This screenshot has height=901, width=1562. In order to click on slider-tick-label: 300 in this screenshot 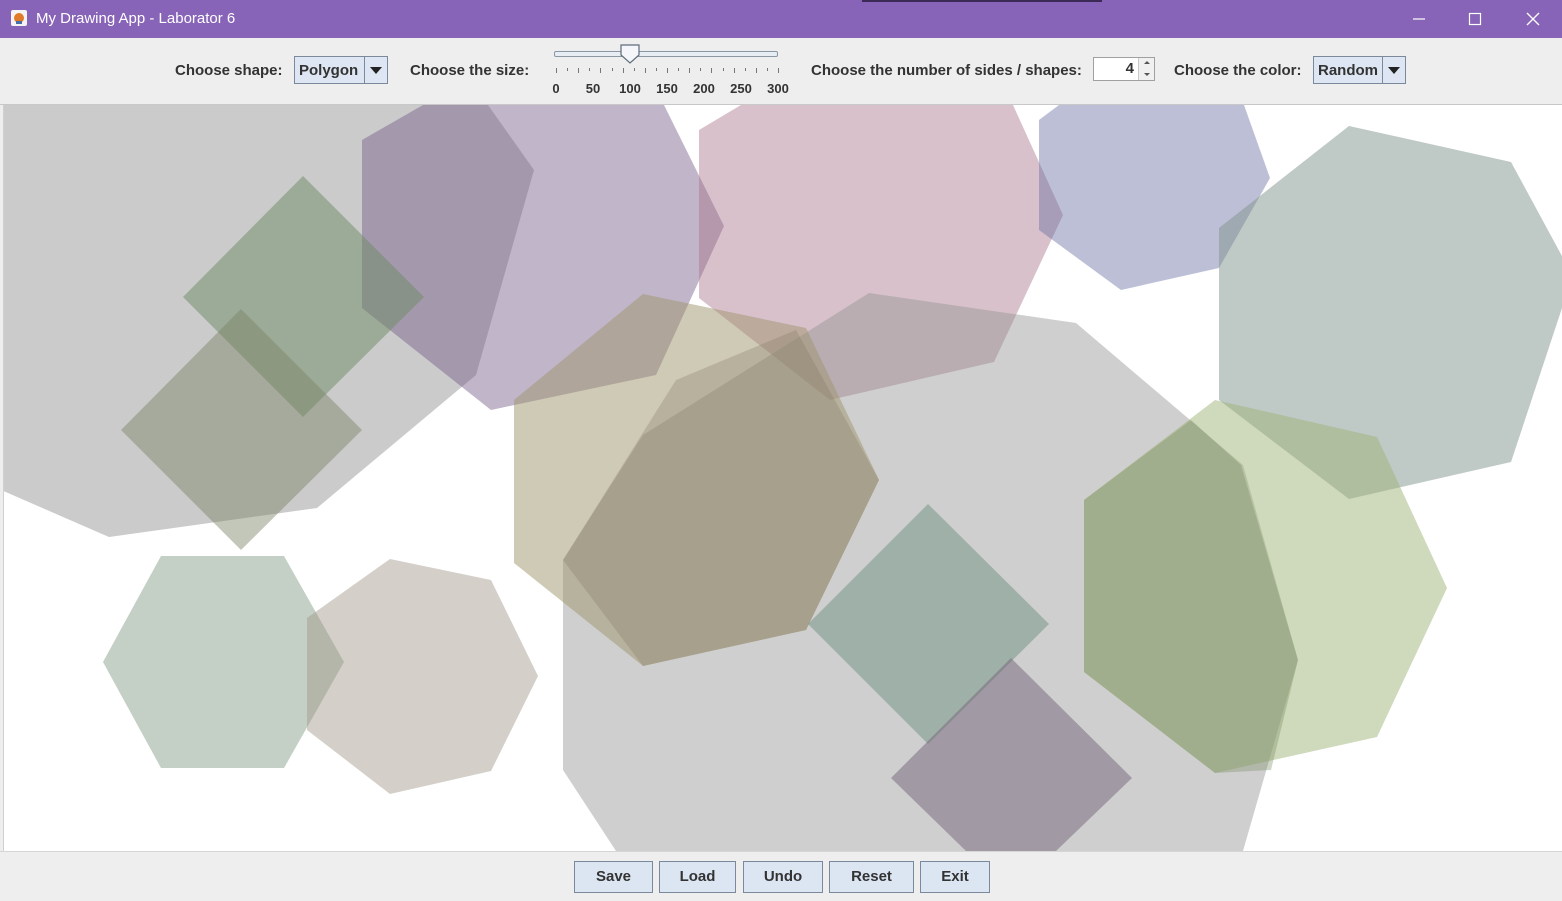, I will do `click(778, 88)`.